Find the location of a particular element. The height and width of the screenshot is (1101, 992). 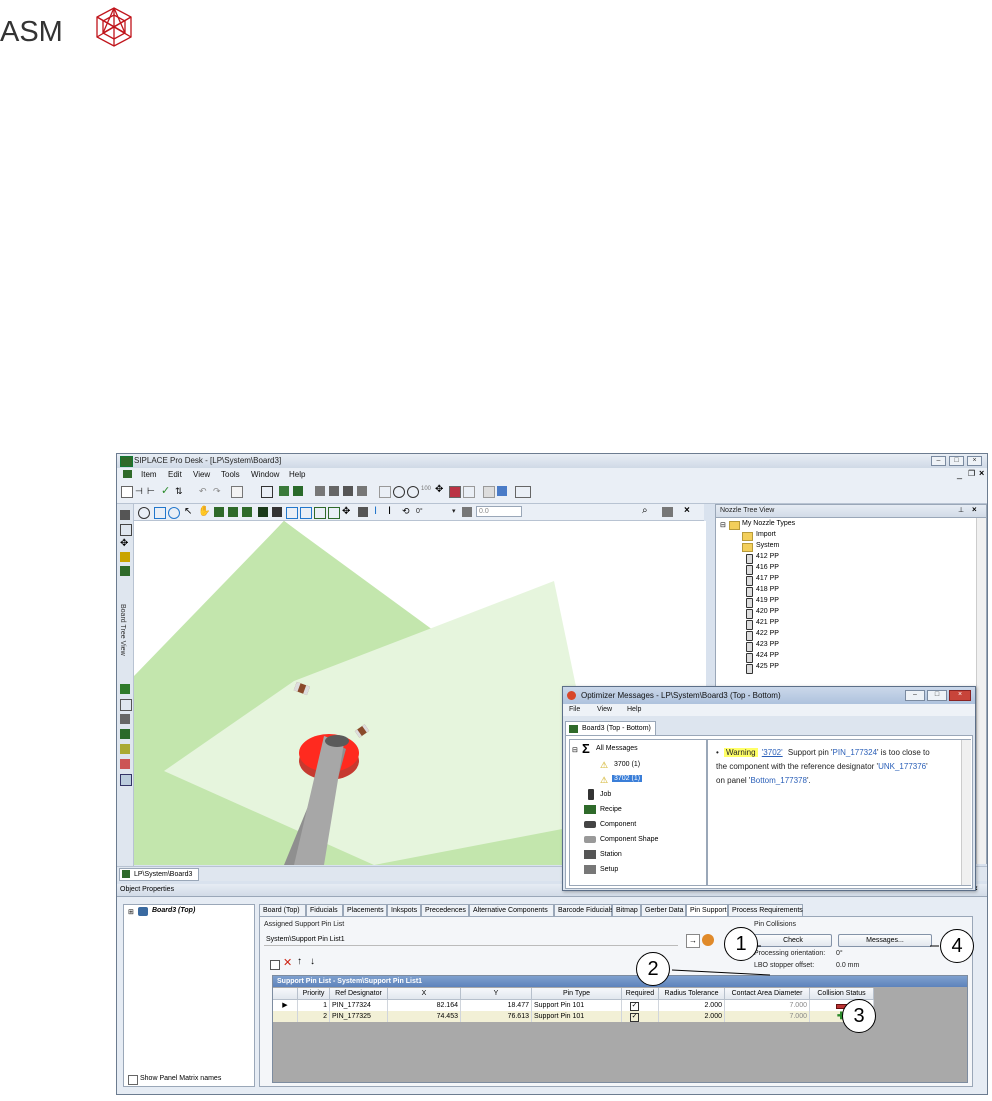

callout-2: 2 is located at coordinates (653, 969).